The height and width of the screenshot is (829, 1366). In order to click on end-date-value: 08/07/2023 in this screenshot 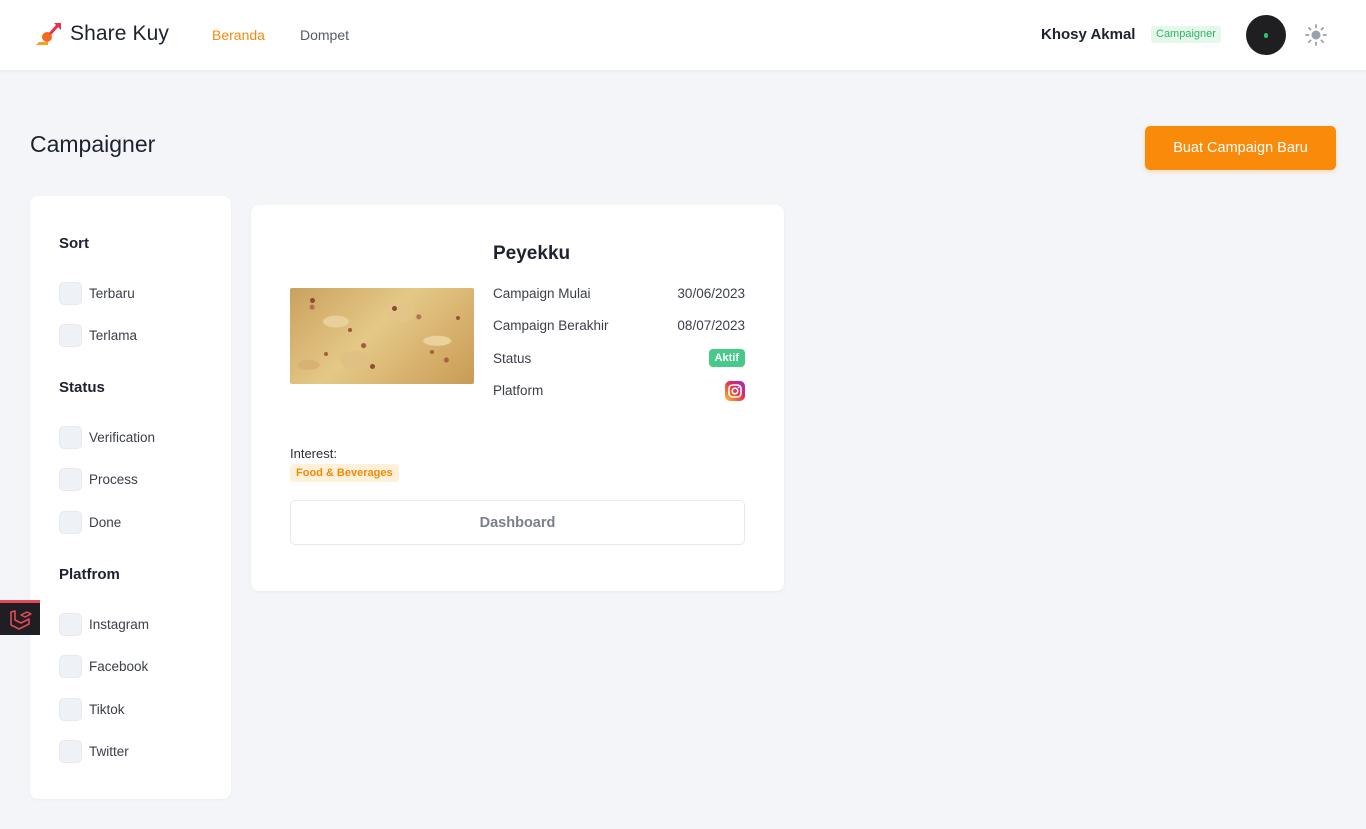, I will do `click(711, 325)`.